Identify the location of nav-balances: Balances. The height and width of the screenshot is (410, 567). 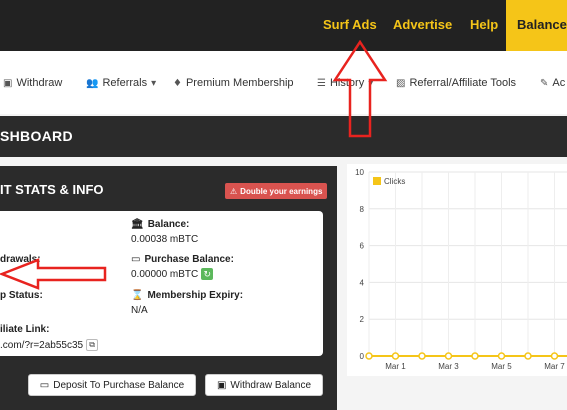
(536, 25).